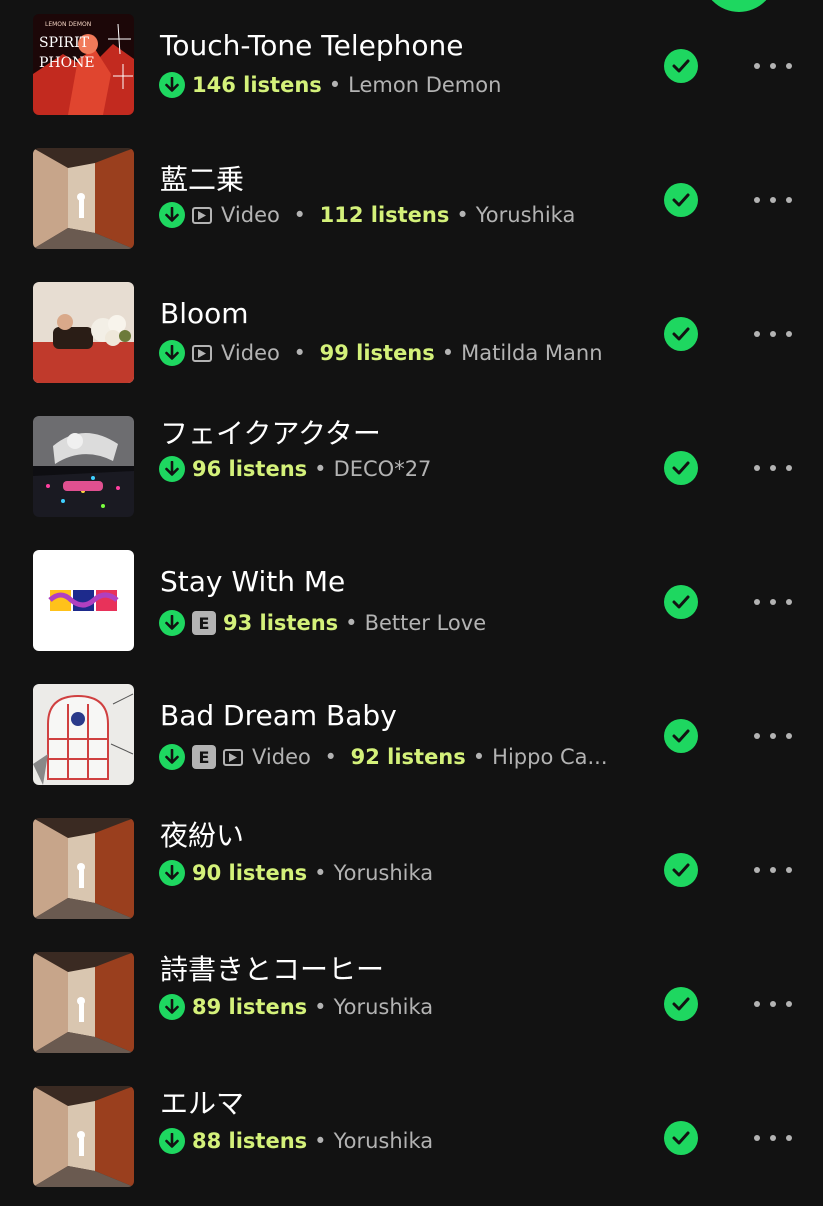 This screenshot has height=1206, width=823. Describe the element at coordinates (204, 313) in the screenshot. I see `track-title: Bloom` at that location.